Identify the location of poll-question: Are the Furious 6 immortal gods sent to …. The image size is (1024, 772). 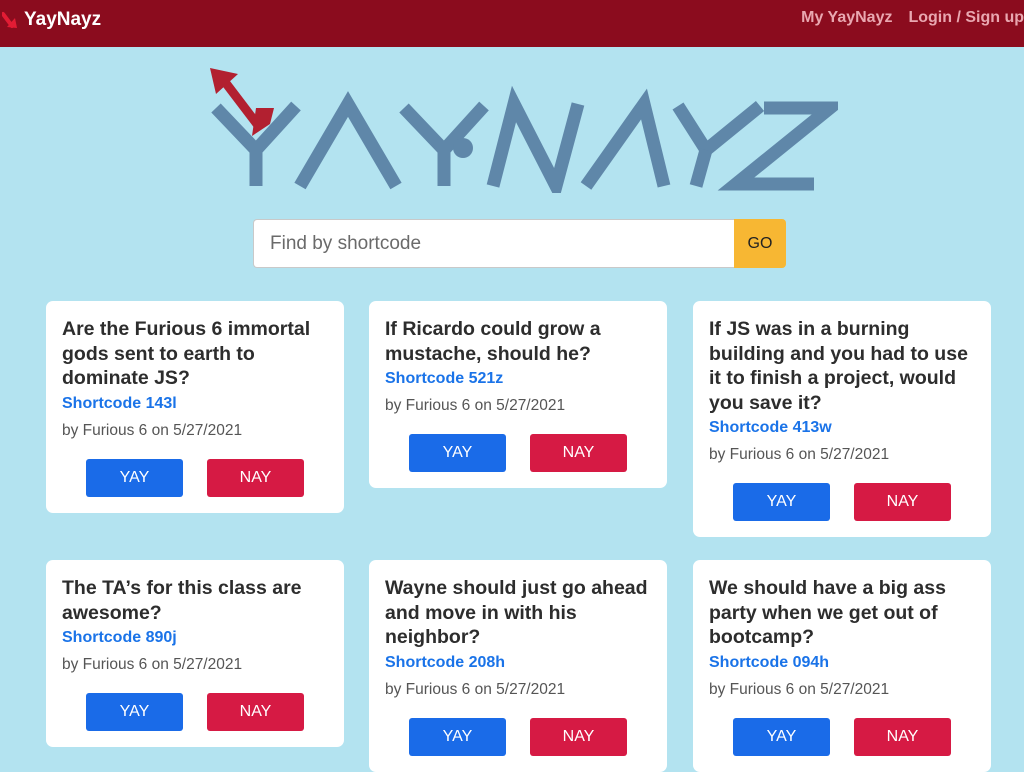
(186, 353).